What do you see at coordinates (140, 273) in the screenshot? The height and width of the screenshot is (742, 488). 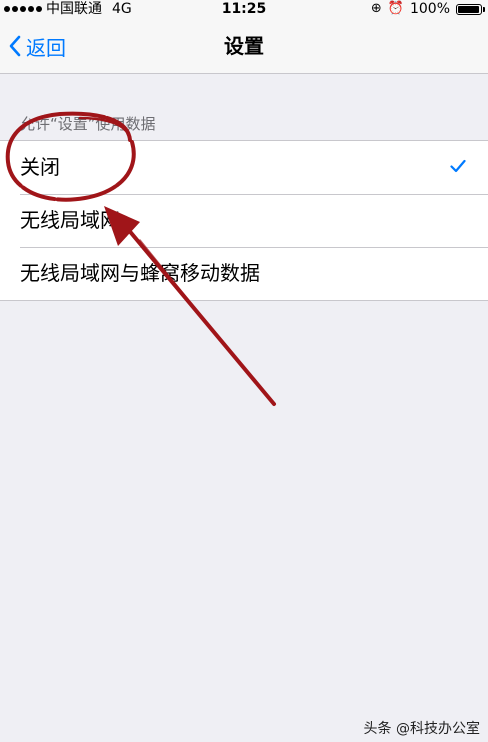 I see `option-label: 无线局域网与蜂窝移动数据` at bounding box center [140, 273].